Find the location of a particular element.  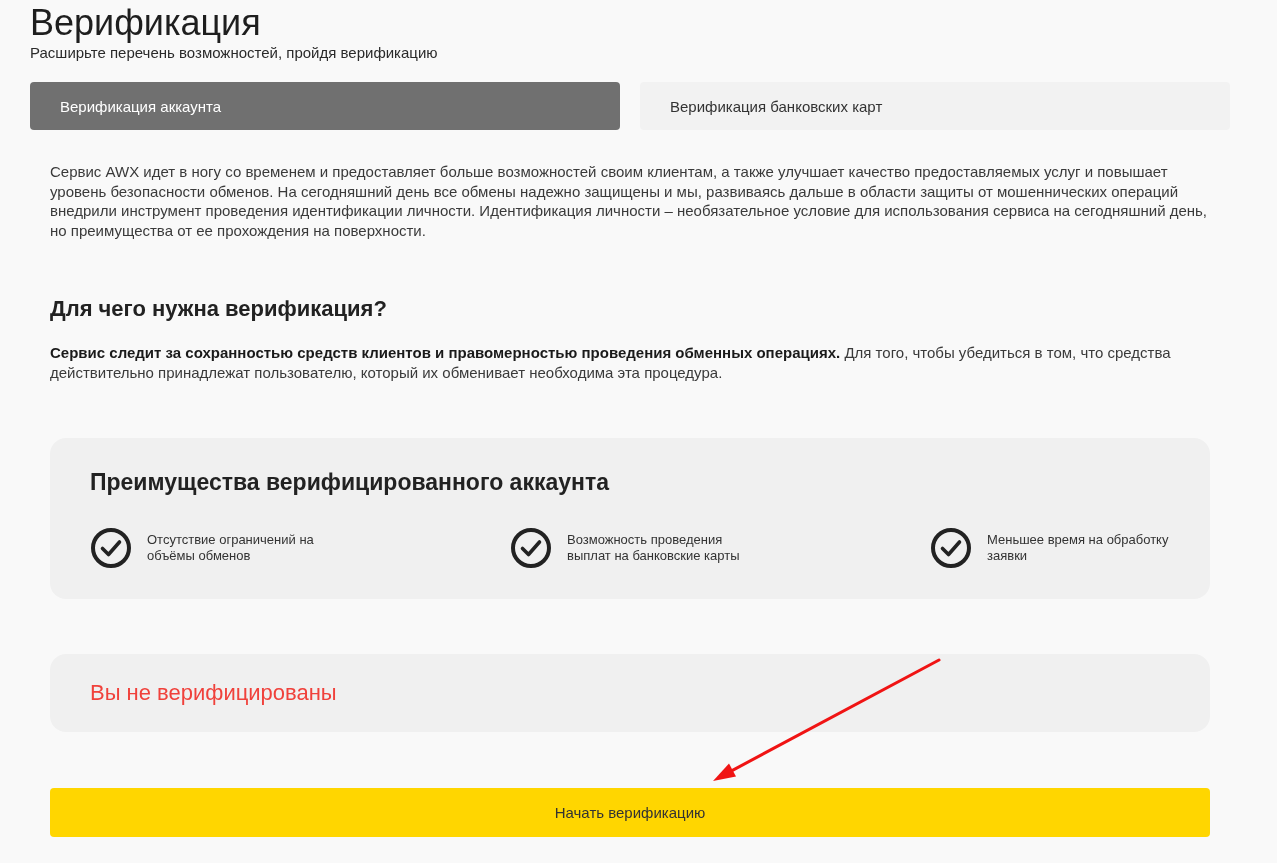

start-verification-button: Начать верификацию is located at coordinates (630, 812).